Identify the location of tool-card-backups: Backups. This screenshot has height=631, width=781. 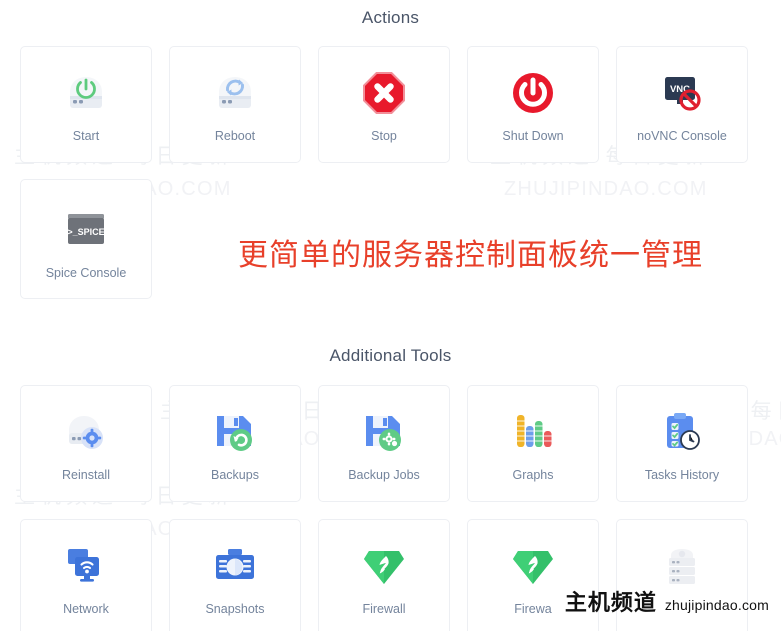
(235, 443).